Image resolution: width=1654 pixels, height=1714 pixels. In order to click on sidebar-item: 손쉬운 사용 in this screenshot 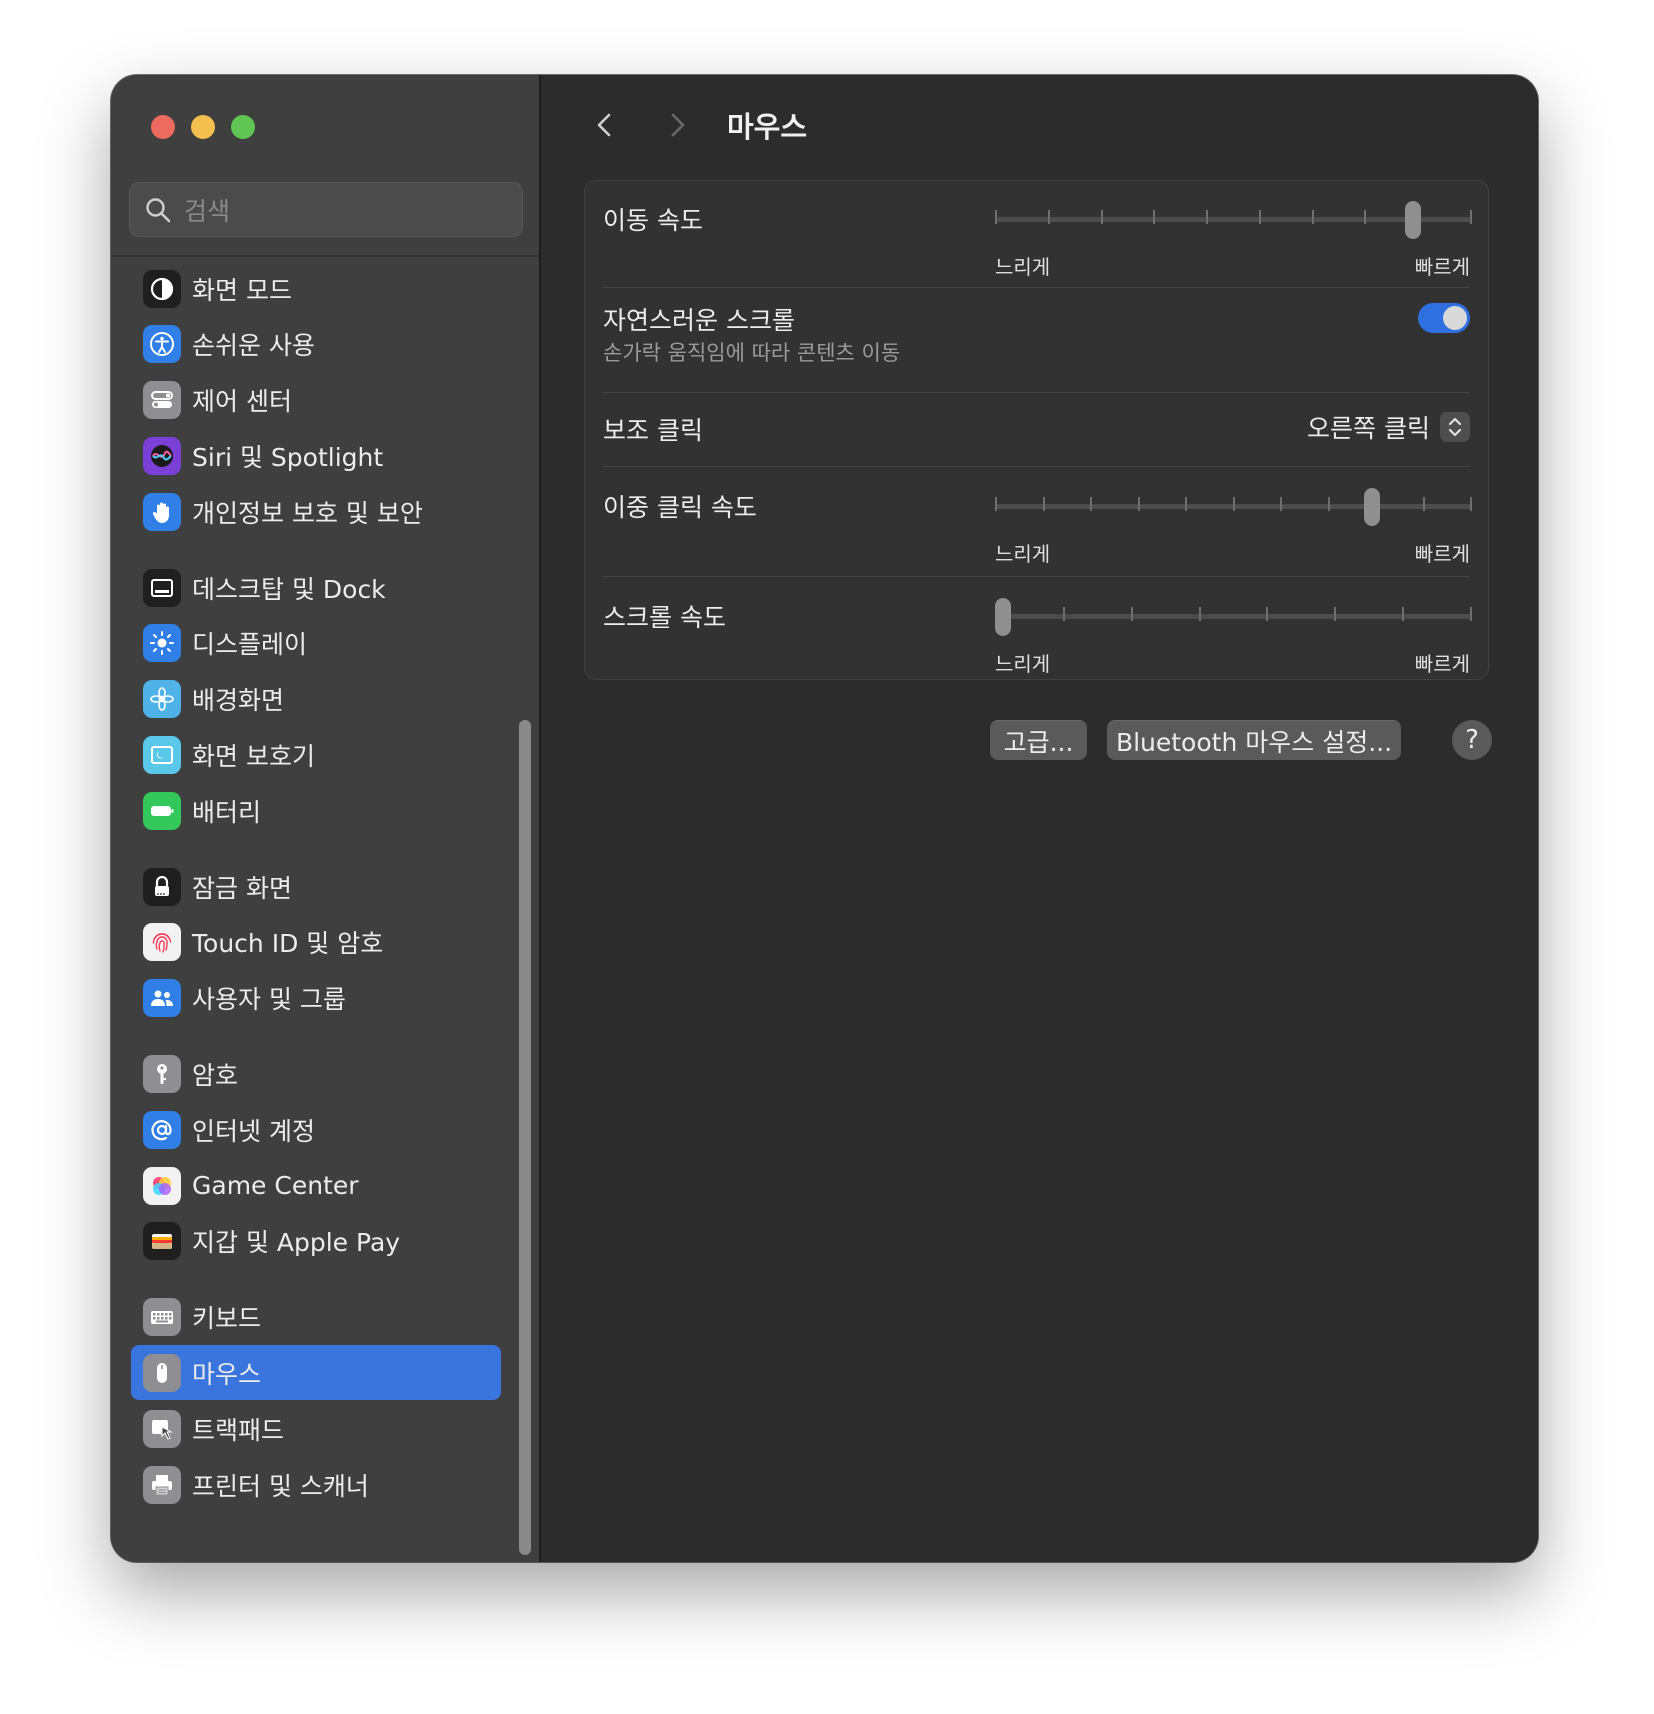, I will do `click(316, 344)`.